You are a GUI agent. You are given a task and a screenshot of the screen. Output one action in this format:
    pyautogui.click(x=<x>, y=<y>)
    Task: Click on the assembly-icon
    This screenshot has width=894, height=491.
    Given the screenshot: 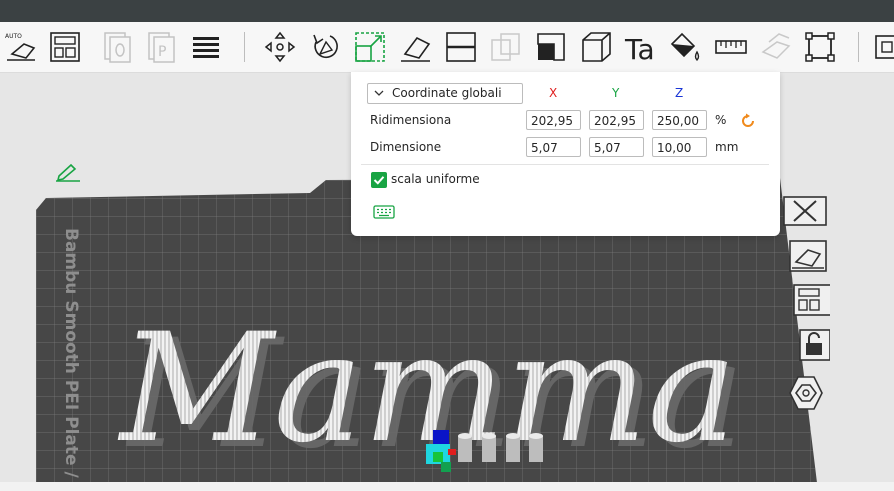 What is the action you would take?
    pyautogui.click(x=776, y=46)
    